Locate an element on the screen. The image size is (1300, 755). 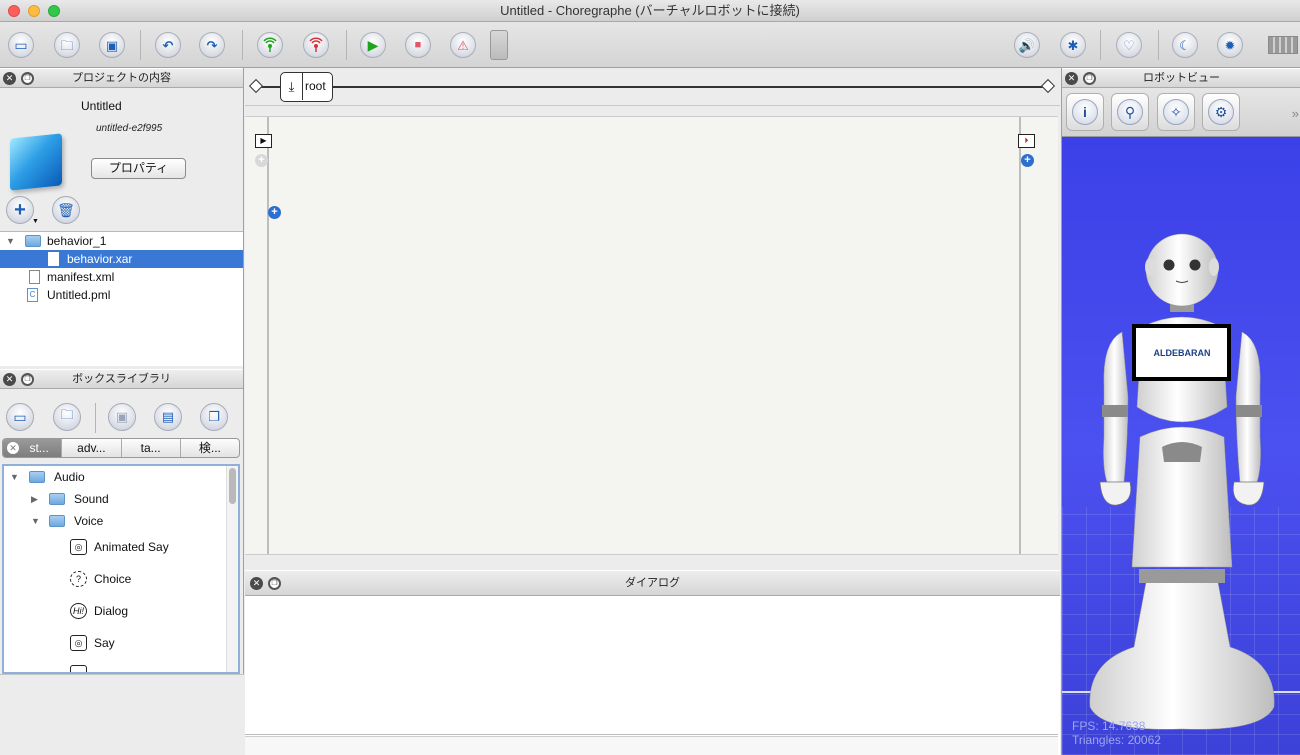
lib-item-animated-say: ◎ Animated Say is located at coordinates (115, 547).